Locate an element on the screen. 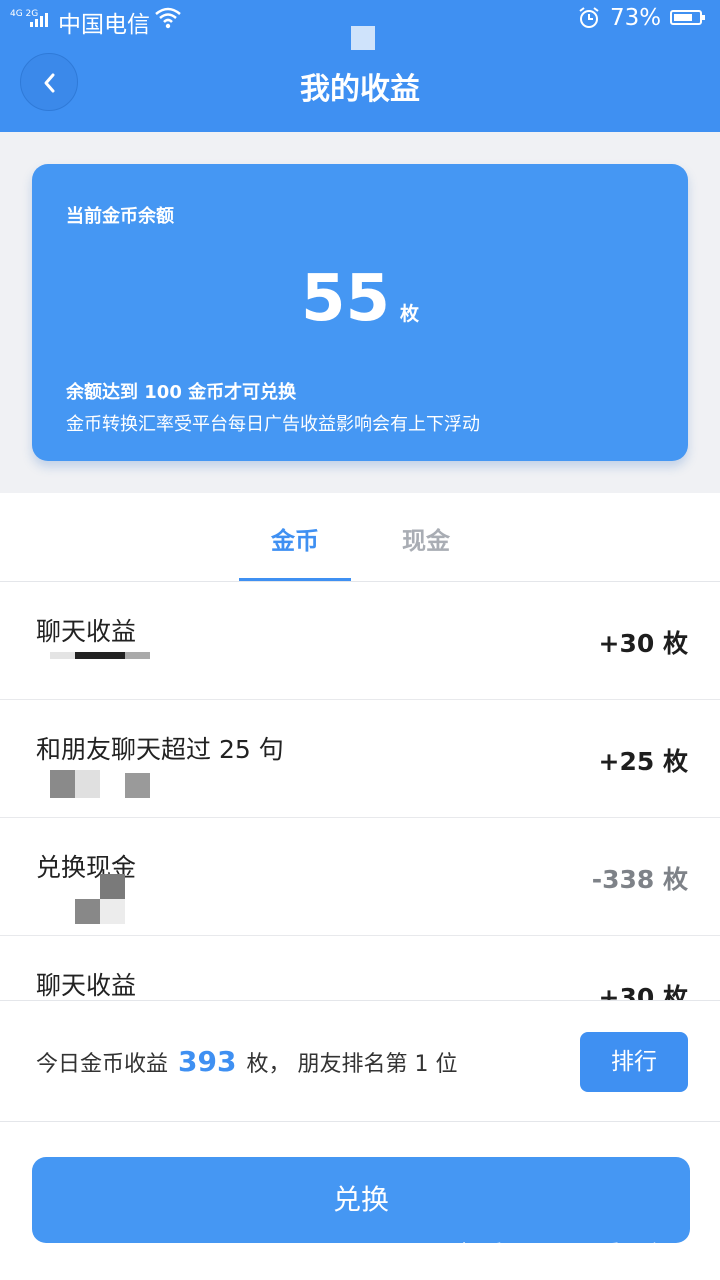 Image resolution: width=720 pixels, height=1280 pixels. list-item: 和朋友聊天超过 25 句 +25 枚 is located at coordinates (360, 759).